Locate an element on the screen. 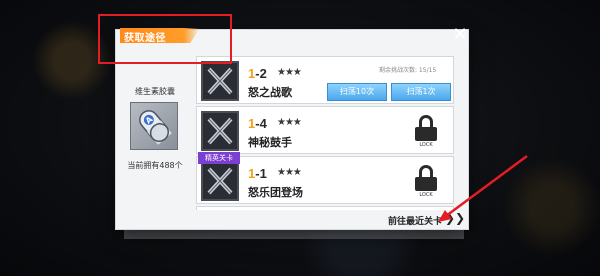 Image resolution: width=600 pixels, height=276 pixels. stage-row-1-4: 1-4 ★★★ 神秘鼓手 LOCK is located at coordinates (325, 130).